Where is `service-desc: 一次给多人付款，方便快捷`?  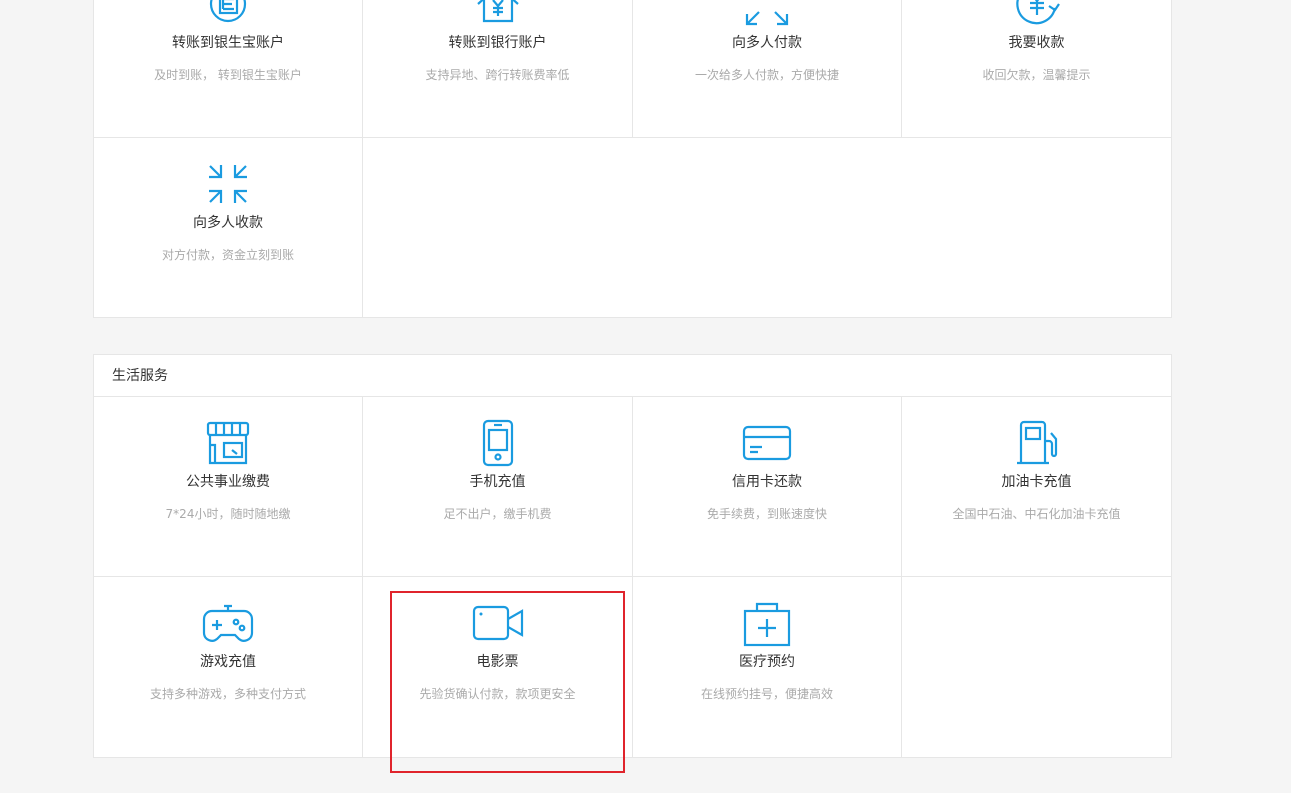
service-desc: 一次给多人付款，方便快捷 is located at coordinates (766, 75).